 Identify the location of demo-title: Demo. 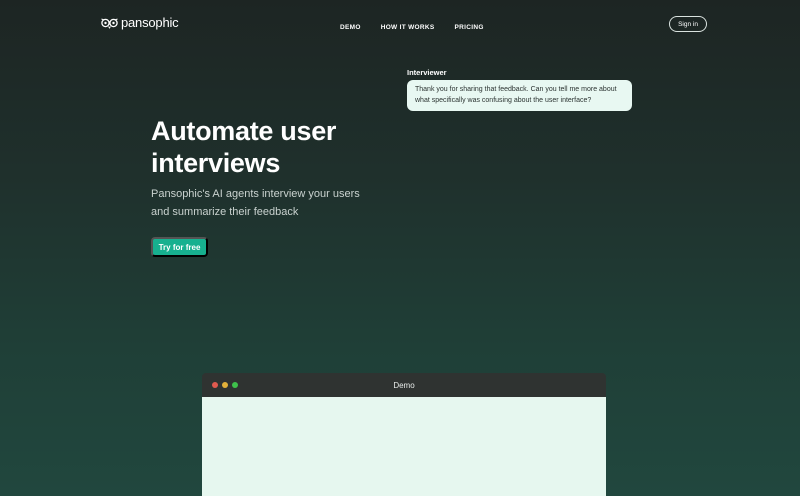
(404, 385).